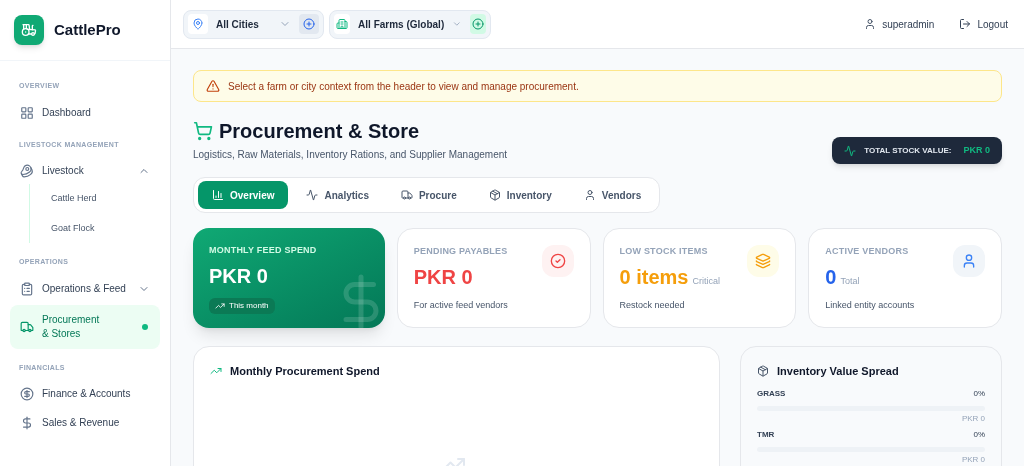 This screenshot has height=466, width=1024. What do you see at coordinates (95, 228) in the screenshot?
I see `sidebar-subitem: Goat Flock` at bounding box center [95, 228].